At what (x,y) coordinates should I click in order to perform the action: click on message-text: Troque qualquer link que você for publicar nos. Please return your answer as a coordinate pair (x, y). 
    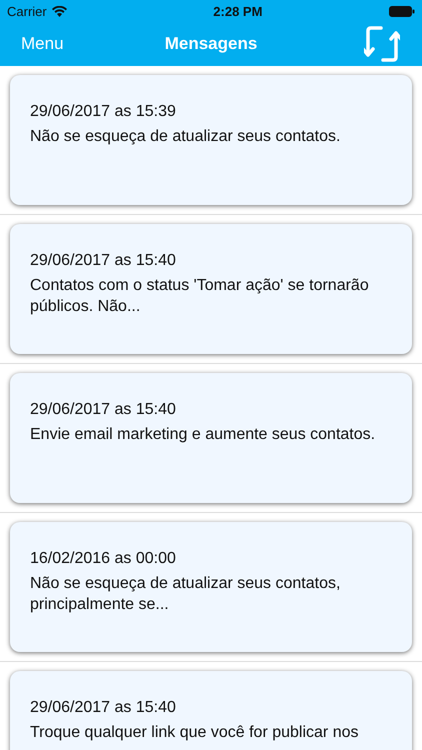
    Looking at the image, I should click on (195, 733).